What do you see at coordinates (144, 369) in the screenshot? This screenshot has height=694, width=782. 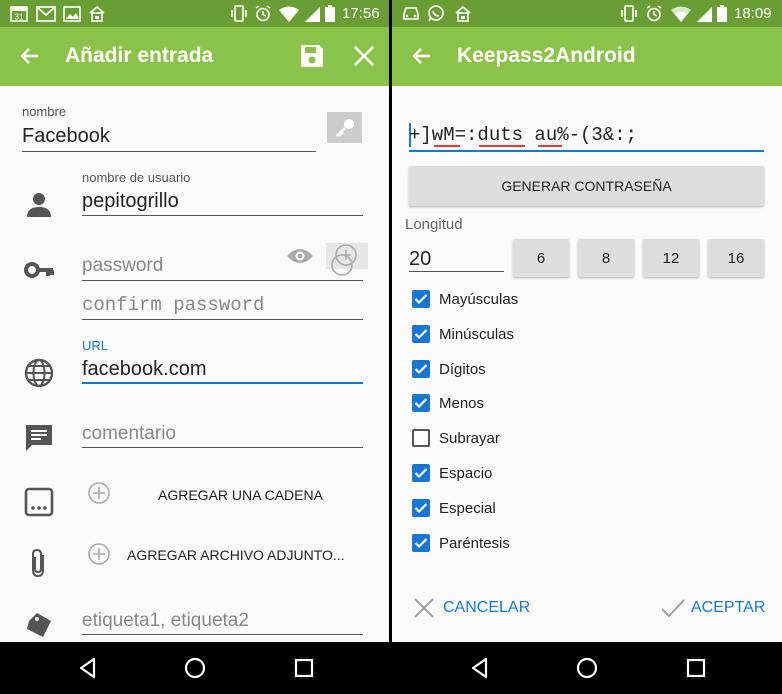 I see `url-input: facebook.com` at bounding box center [144, 369].